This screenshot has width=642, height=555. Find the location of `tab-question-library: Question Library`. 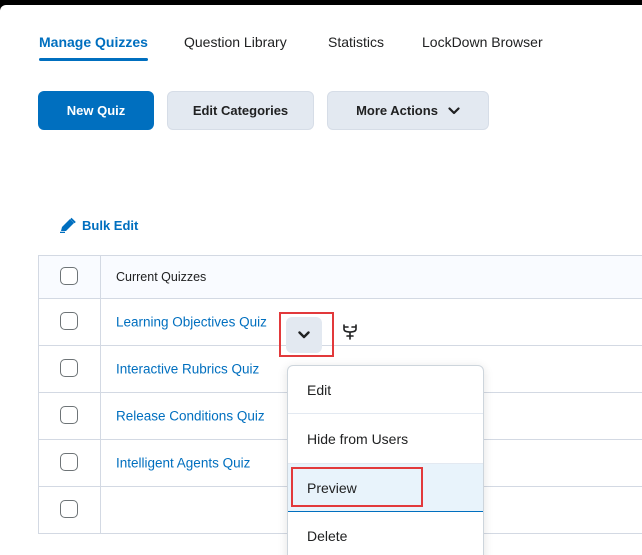

tab-question-library: Question Library is located at coordinates (235, 48).